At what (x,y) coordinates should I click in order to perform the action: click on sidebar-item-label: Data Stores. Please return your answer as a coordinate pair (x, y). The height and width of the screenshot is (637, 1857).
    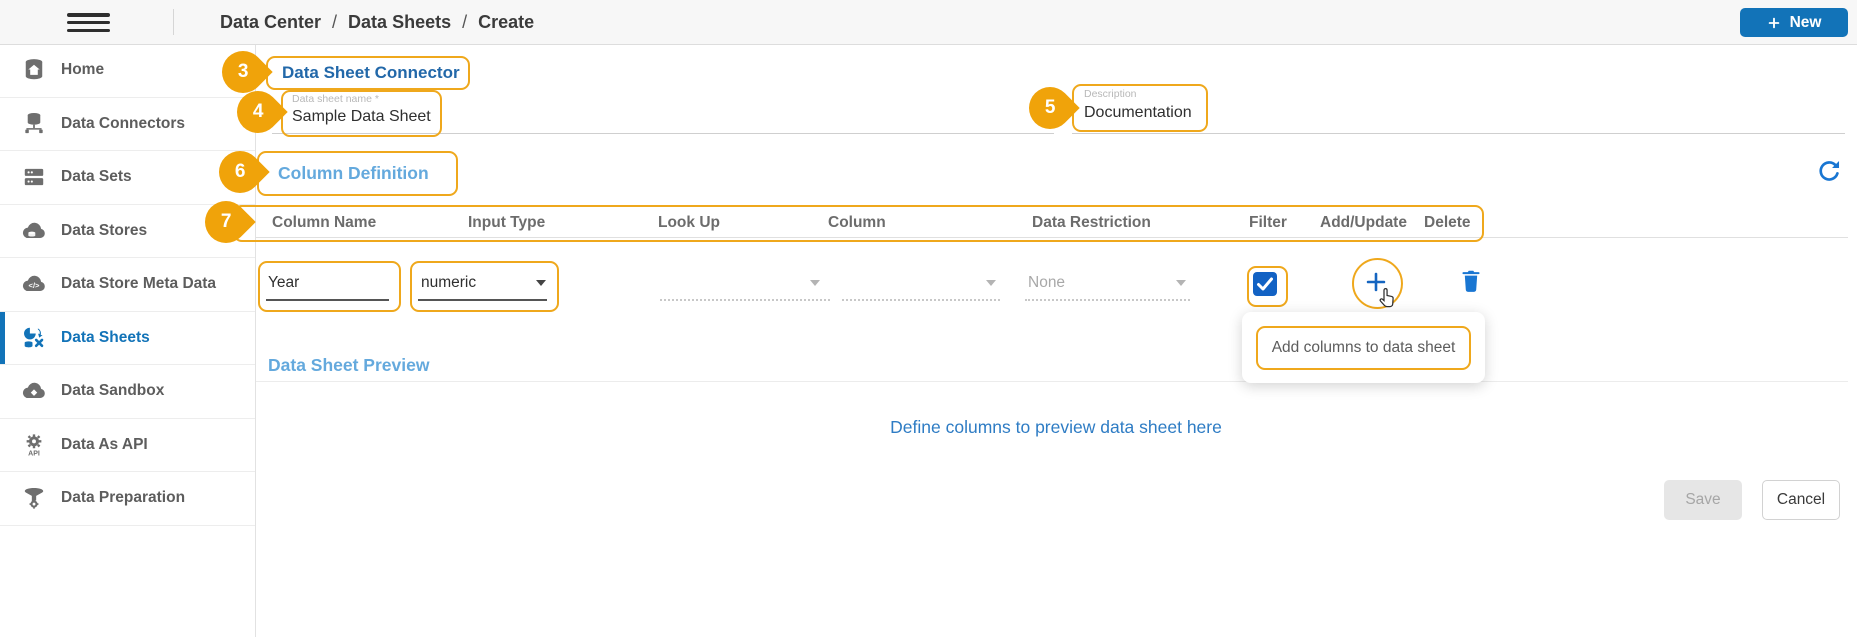
    Looking at the image, I should click on (104, 230).